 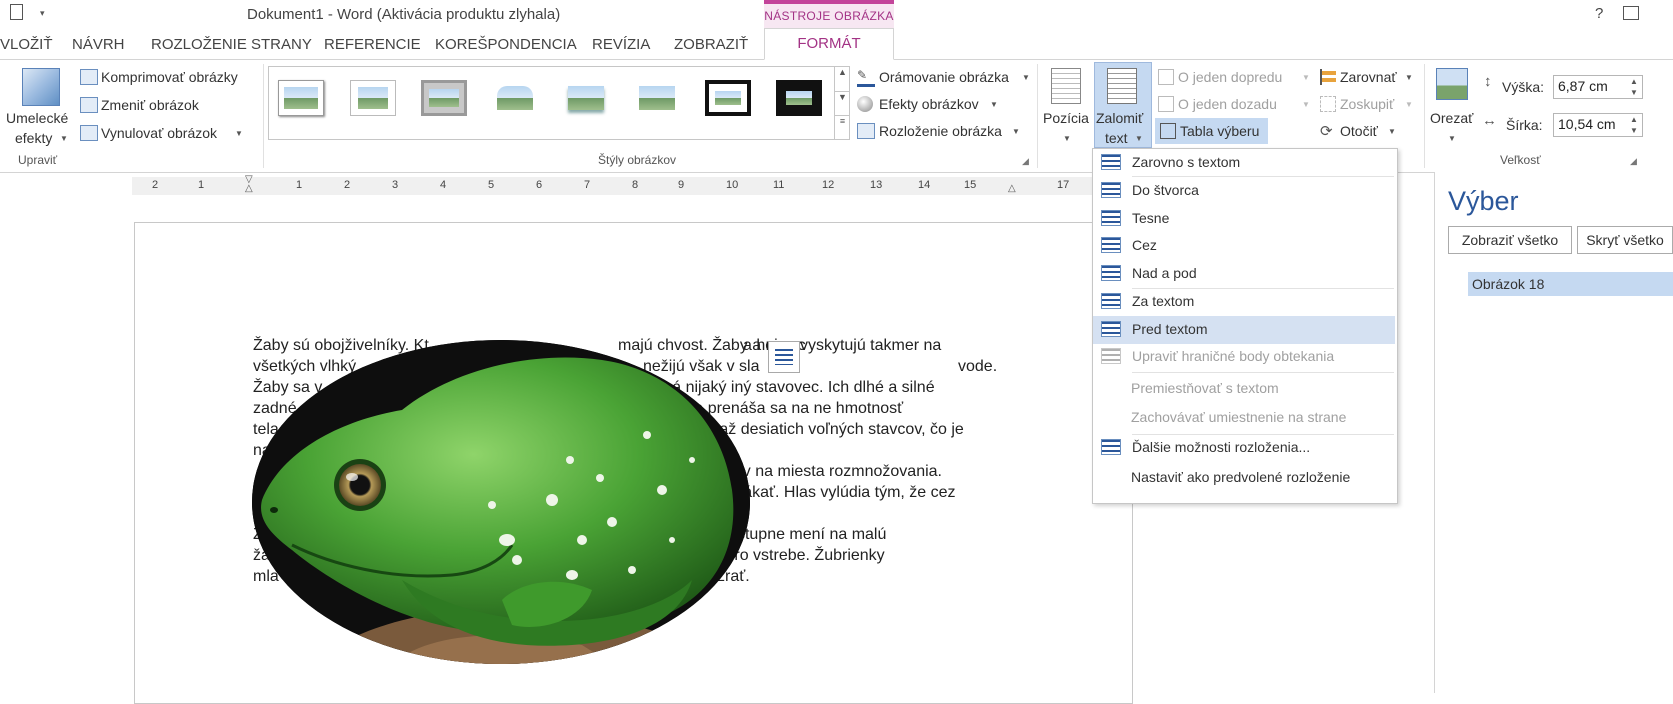 I want to click on tab-navrh: NÁVRH, so click(x=98, y=44).